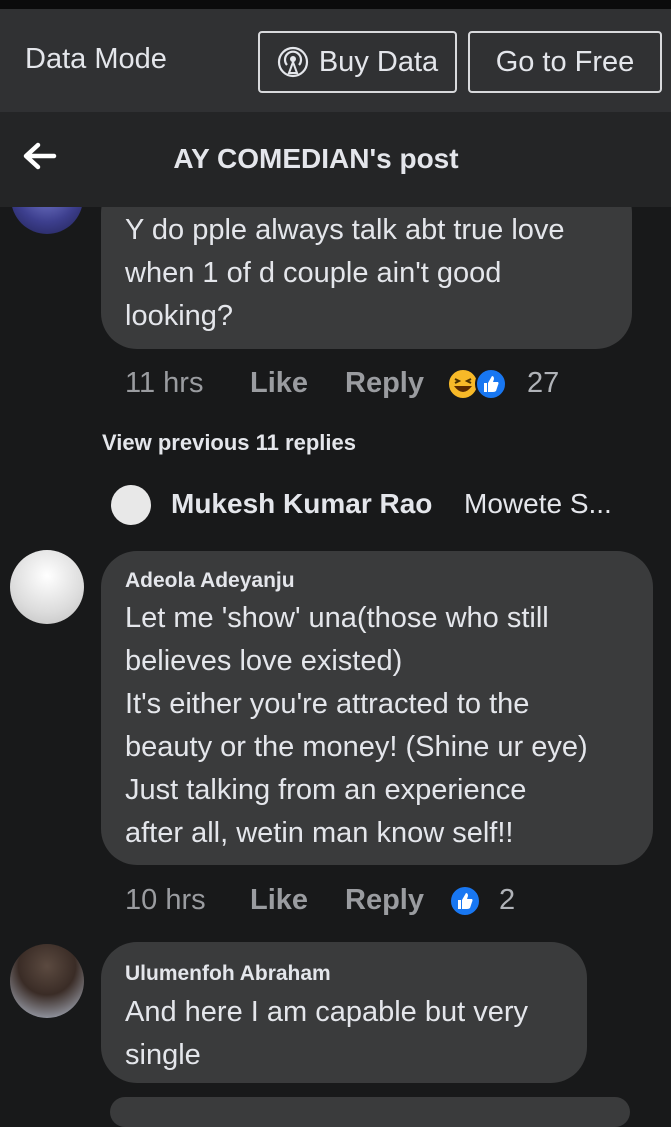  I want to click on go-to-free-button: Go to Free, so click(565, 62).